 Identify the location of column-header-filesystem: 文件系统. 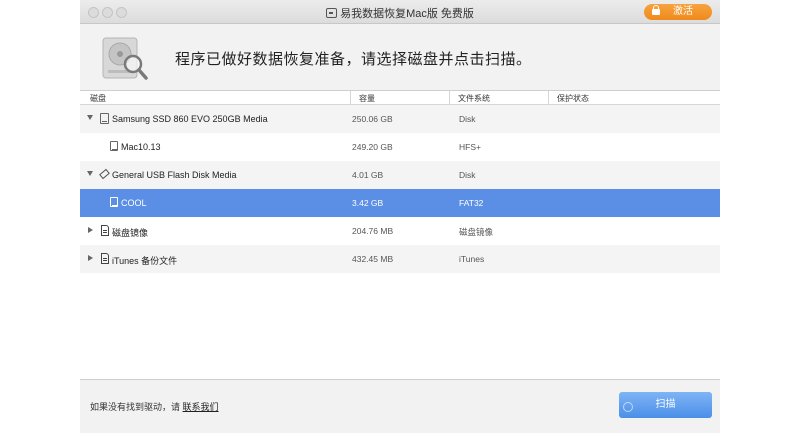
(469, 98).